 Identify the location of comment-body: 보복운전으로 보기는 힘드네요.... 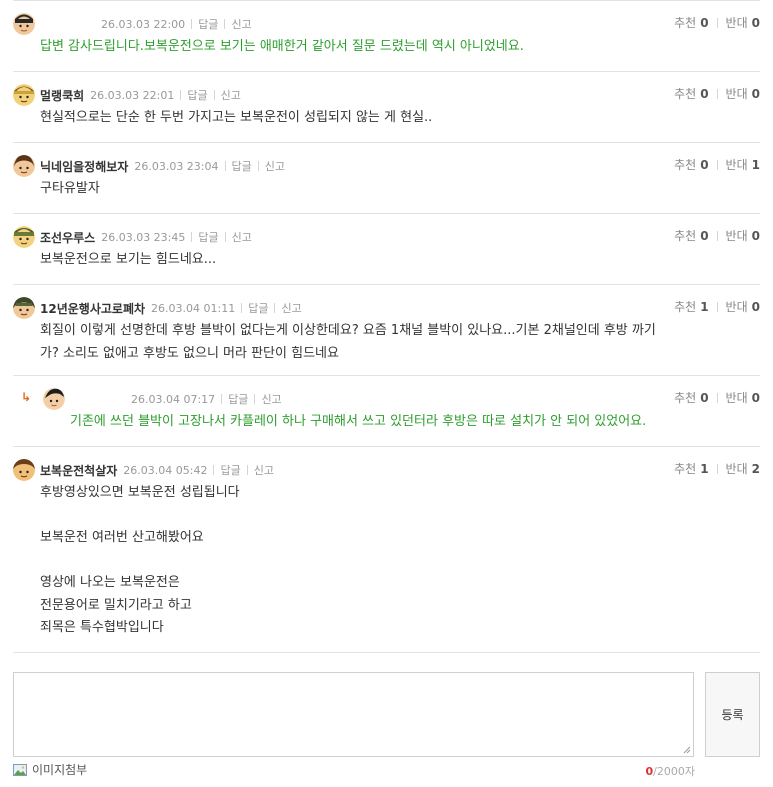
(390, 260).